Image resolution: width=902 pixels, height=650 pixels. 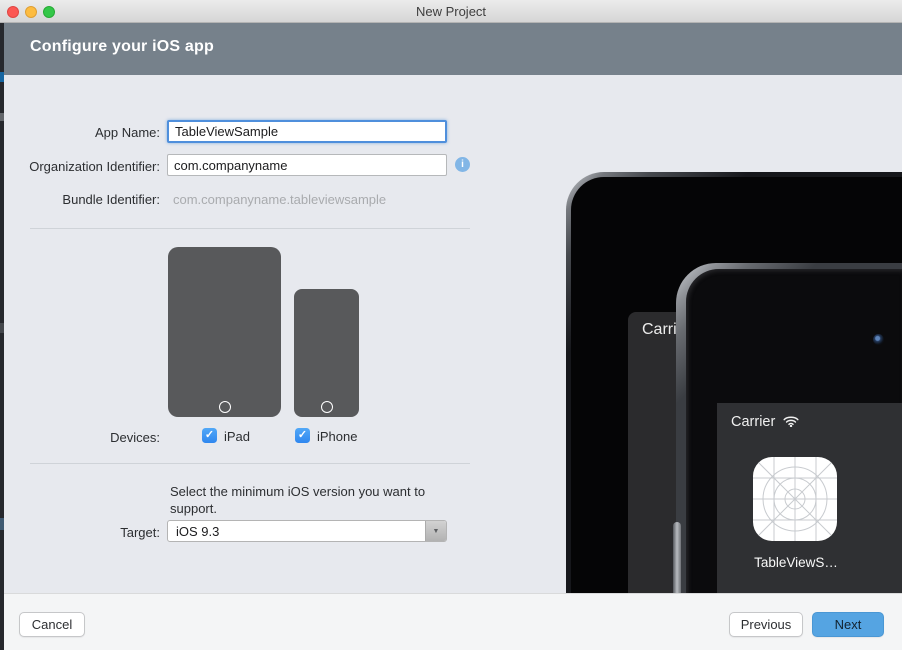 I want to click on chevron-down-icon: ▼, so click(x=436, y=531).